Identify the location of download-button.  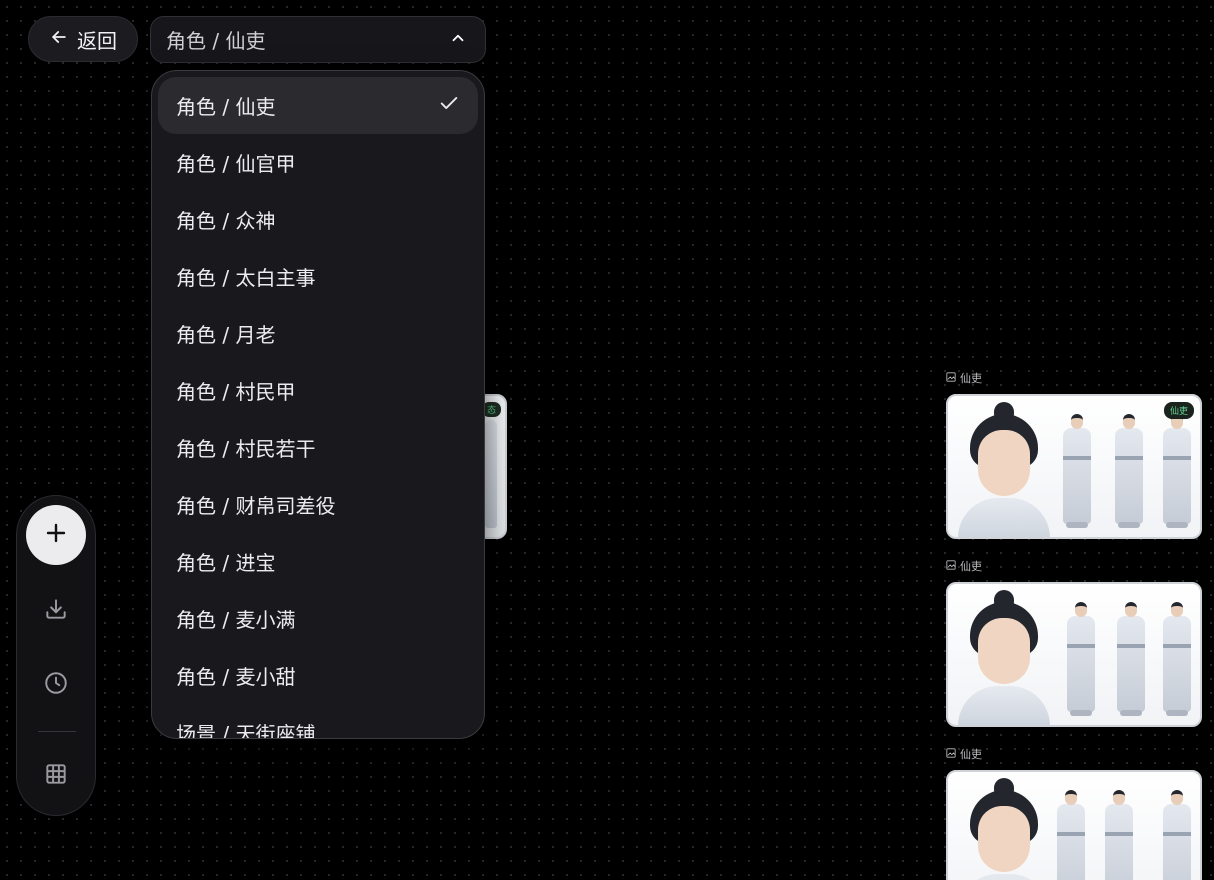
(56, 611).